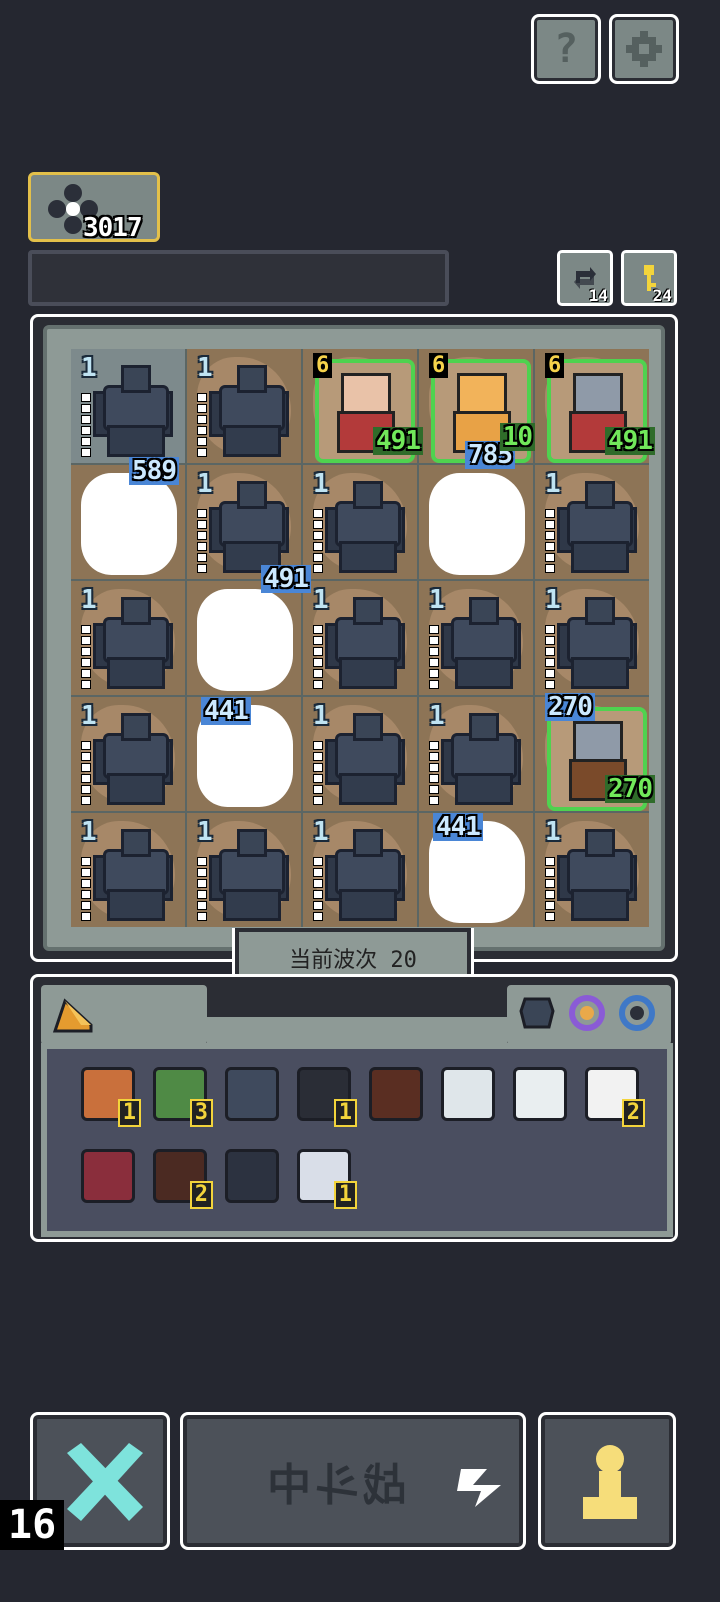 The width and height of the screenshot is (720, 1602). I want to click on board-cell: 270 270, so click(595, 752).